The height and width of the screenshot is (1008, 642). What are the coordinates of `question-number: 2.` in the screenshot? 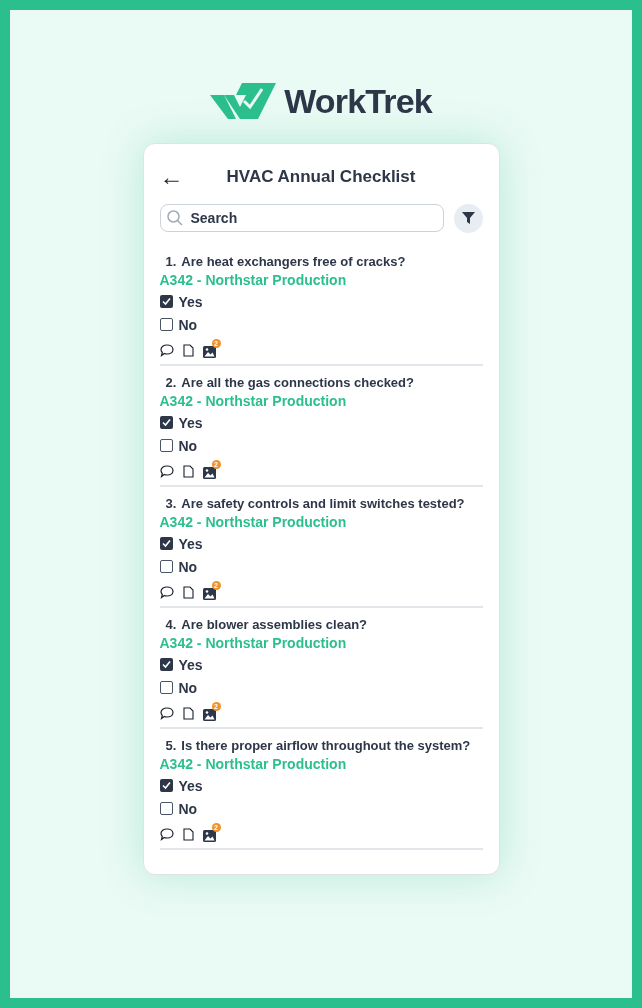 It's located at (171, 382).